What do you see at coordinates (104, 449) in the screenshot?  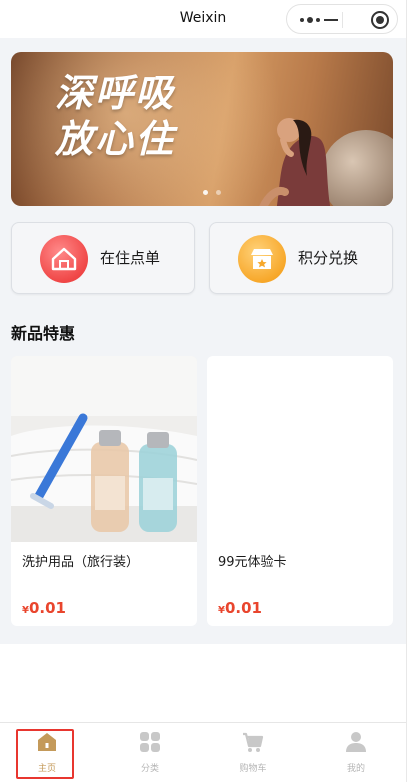 I see `toiletries-product-image` at bounding box center [104, 449].